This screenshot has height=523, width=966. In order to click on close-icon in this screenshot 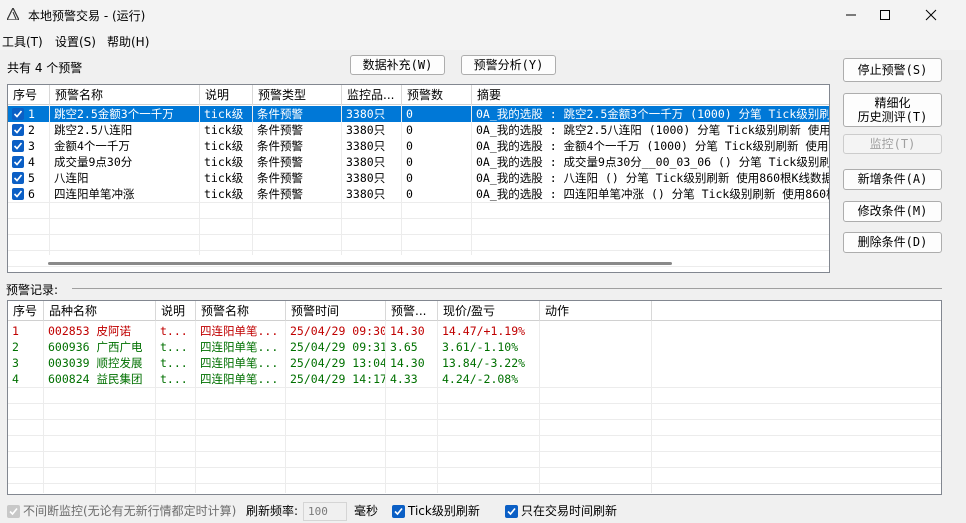, I will do `click(931, 15)`.